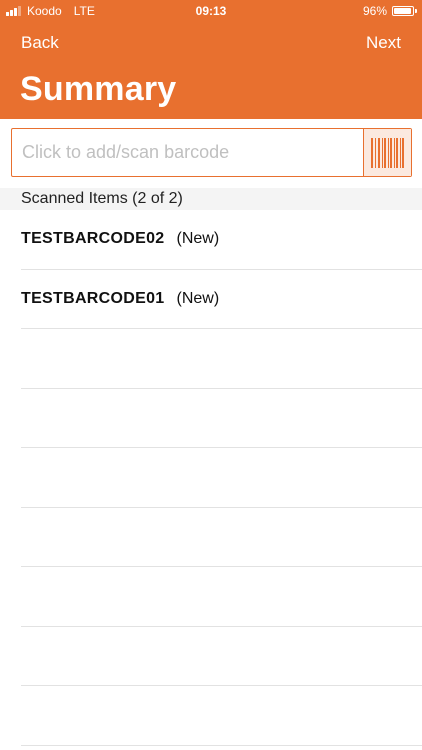  What do you see at coordinates (187, 152) in the screenshot?
I see `barcode-input` at bounding box center [187, 152].